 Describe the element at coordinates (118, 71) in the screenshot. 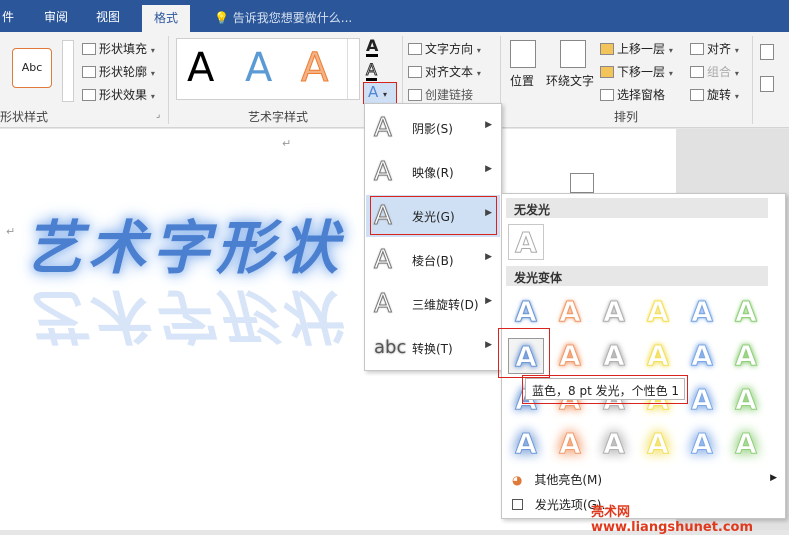

I see `shape-outline-button: 形状轮廓 ▾` at that location.